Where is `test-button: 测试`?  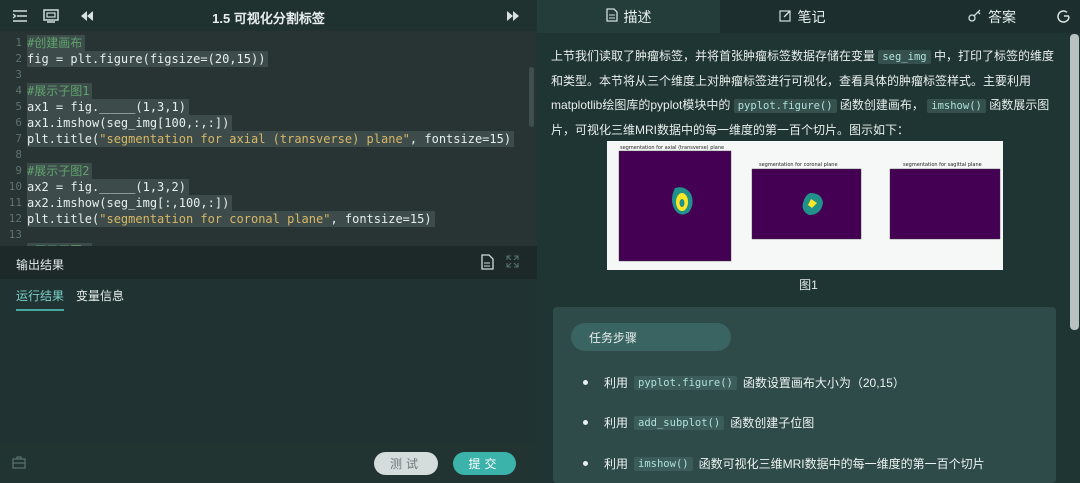 test-button: 测试 is located at coordinates (406, 463).